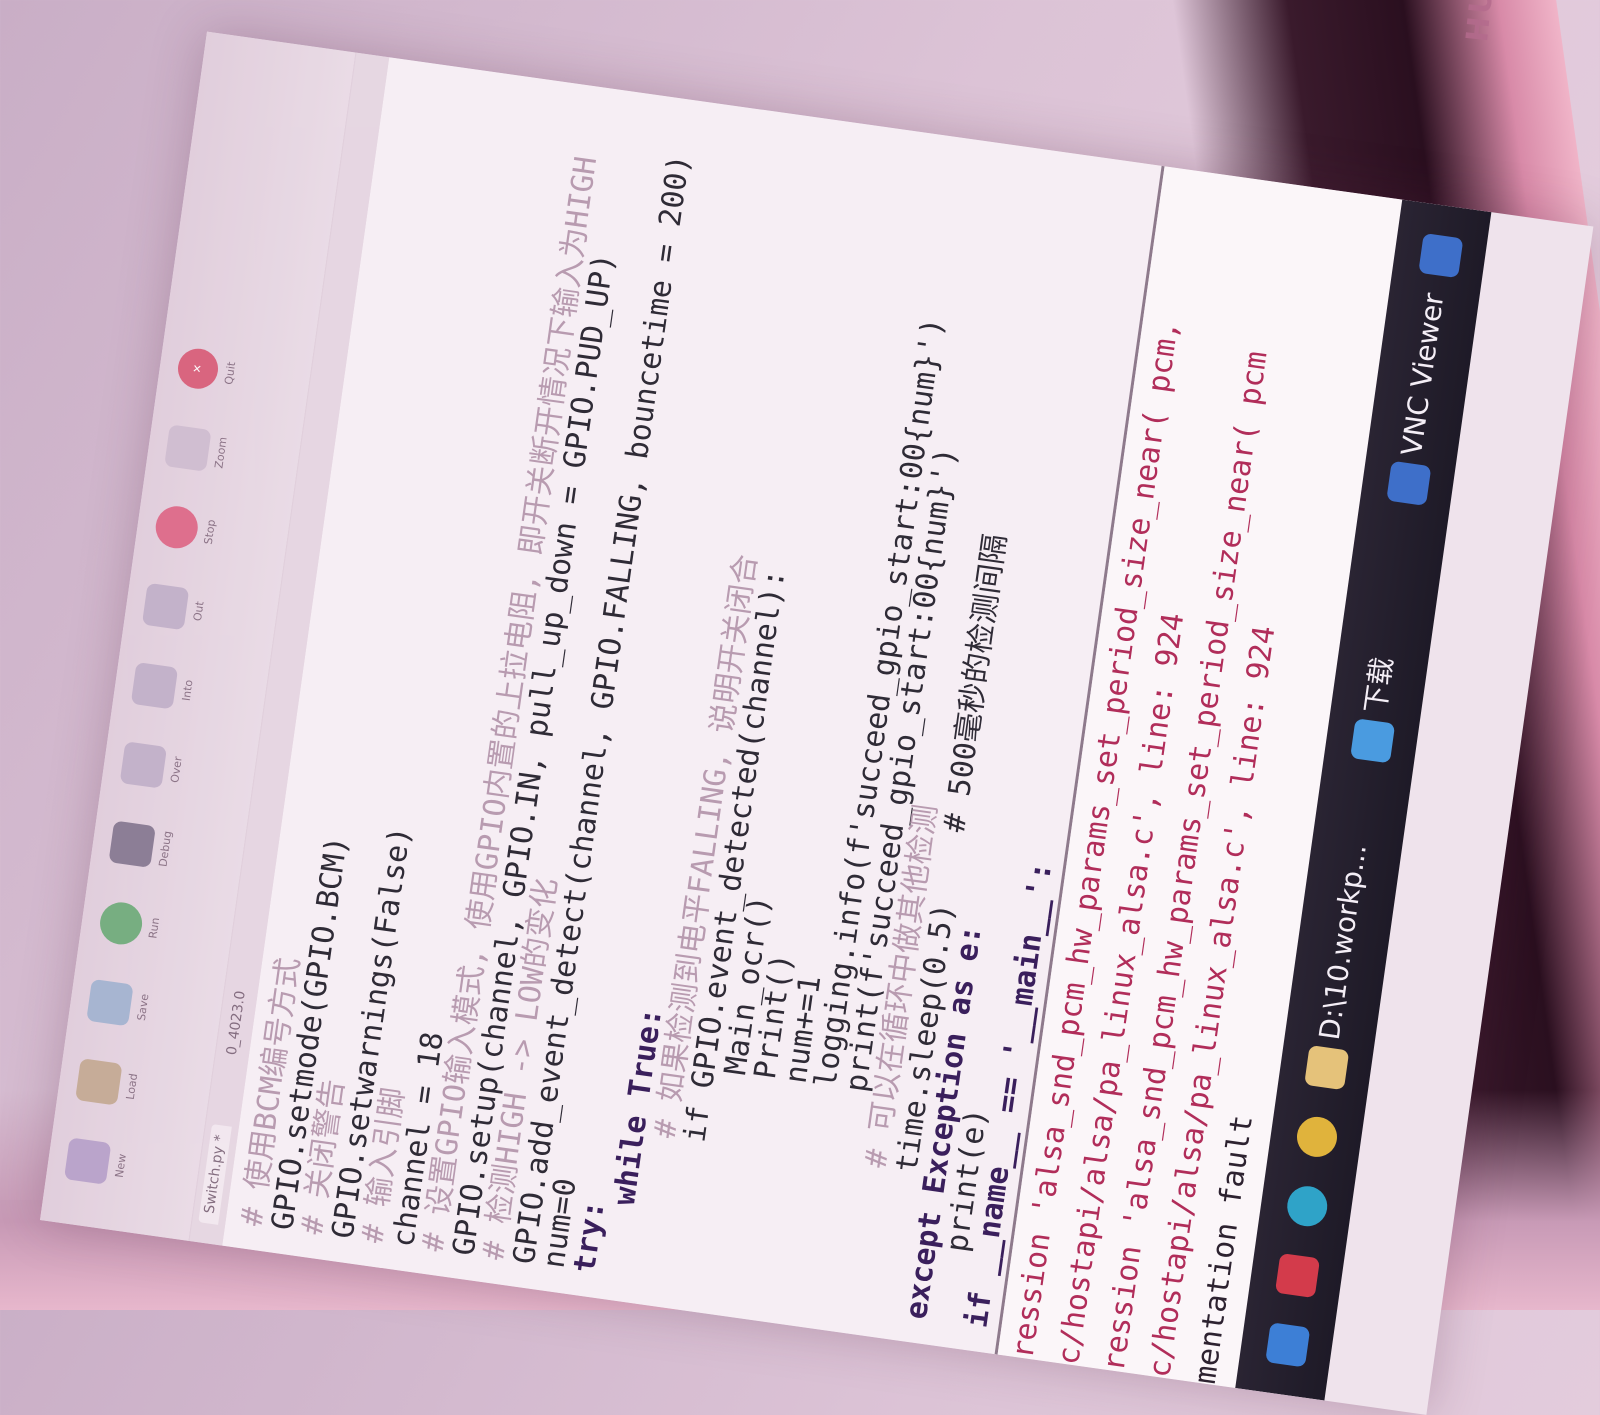 Image resolution: width=1600 pixels, height=1415 pixels. I want to click on quit-button: ✕ Quit, so click(227, 372).